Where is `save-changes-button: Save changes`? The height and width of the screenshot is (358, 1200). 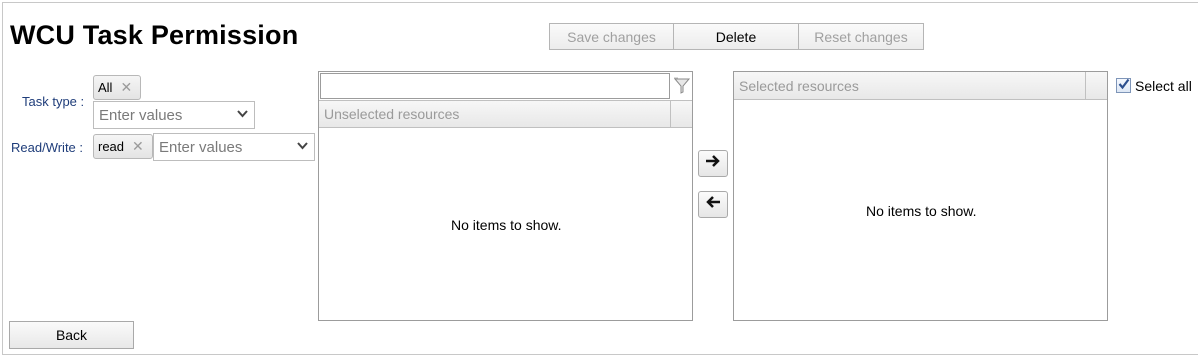
save-changes-button: Save changes is located at coordinates (611, 36).